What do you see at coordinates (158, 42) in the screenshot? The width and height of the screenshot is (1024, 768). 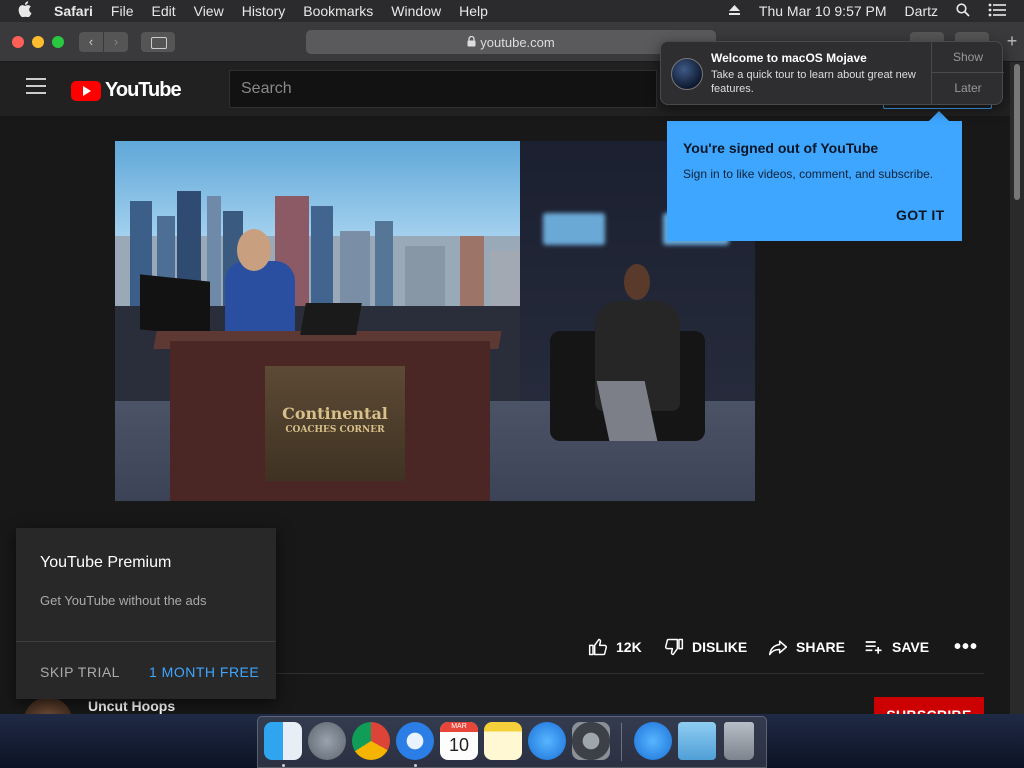 I see `sidebar-toggle-button` at bounding box center [158, 42].